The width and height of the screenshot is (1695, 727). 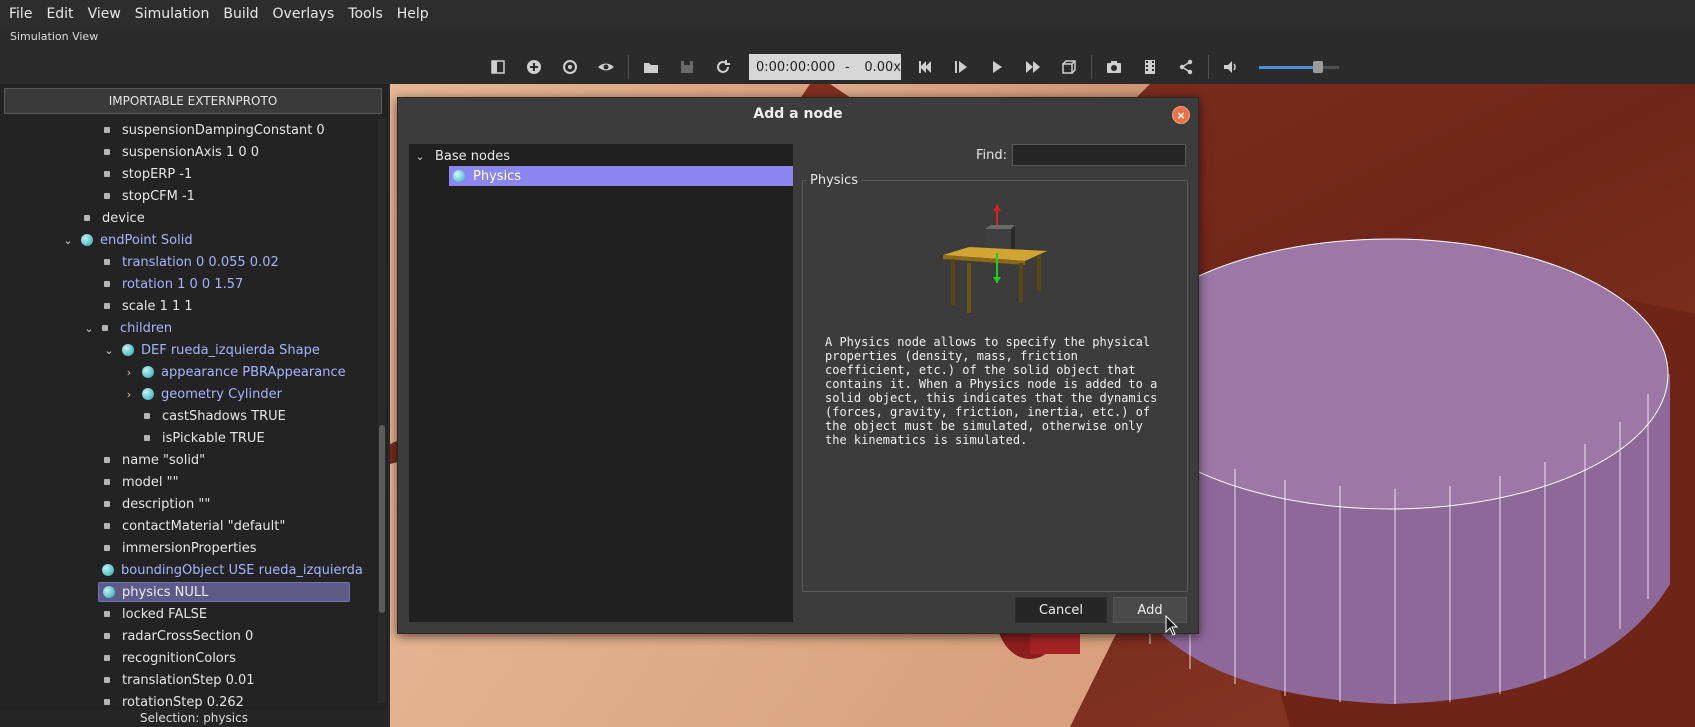 What do you see at coordinates (178, 636) in the screenshot?
I see `tree-item: radarCrossSection 0` at bounding box center [178, 636].